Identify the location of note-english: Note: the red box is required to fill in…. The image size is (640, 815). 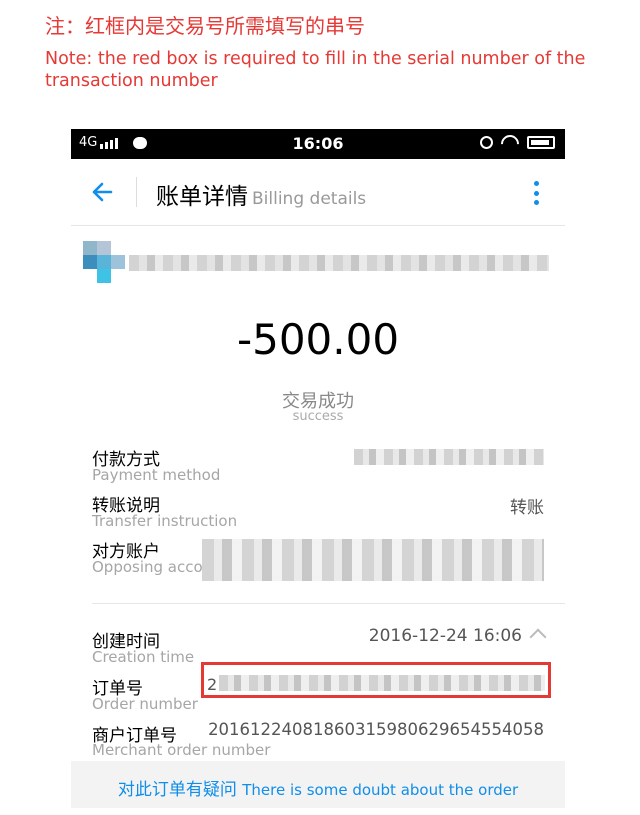
(315, 70).